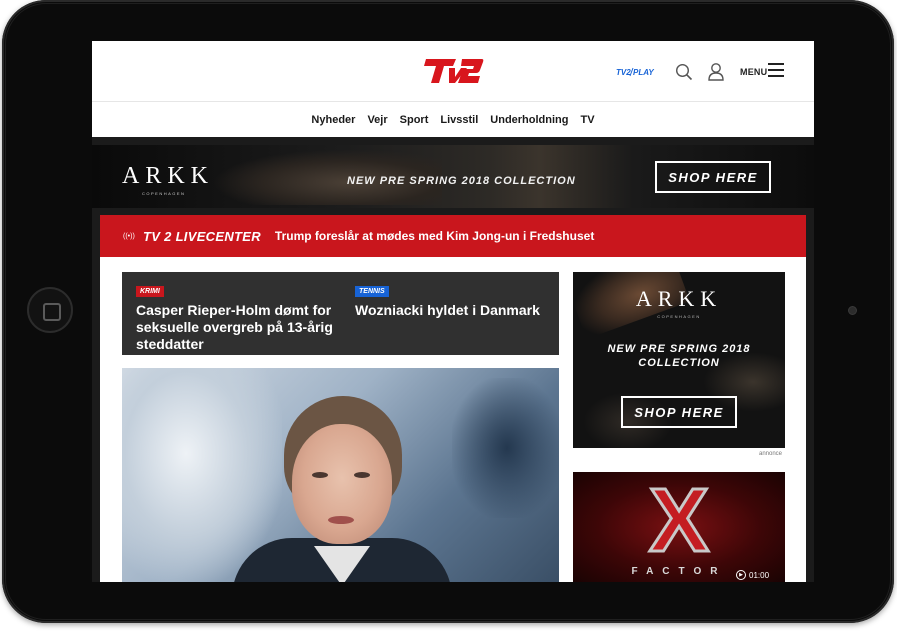 This screenshot has width=897, height=631. I want to click on video-duration-text: 01:00, so click(759, 575).